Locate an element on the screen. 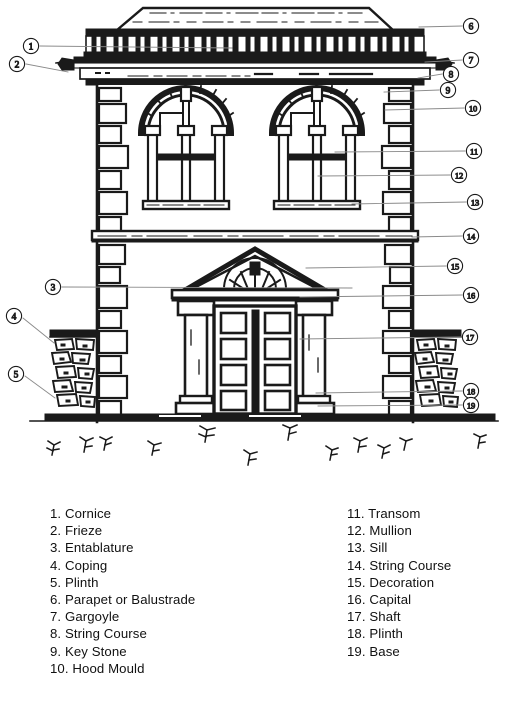 This screenshot has width=509, height=704. legend-item-cornice: 1. Cornice is located at coordinates (122, 513).